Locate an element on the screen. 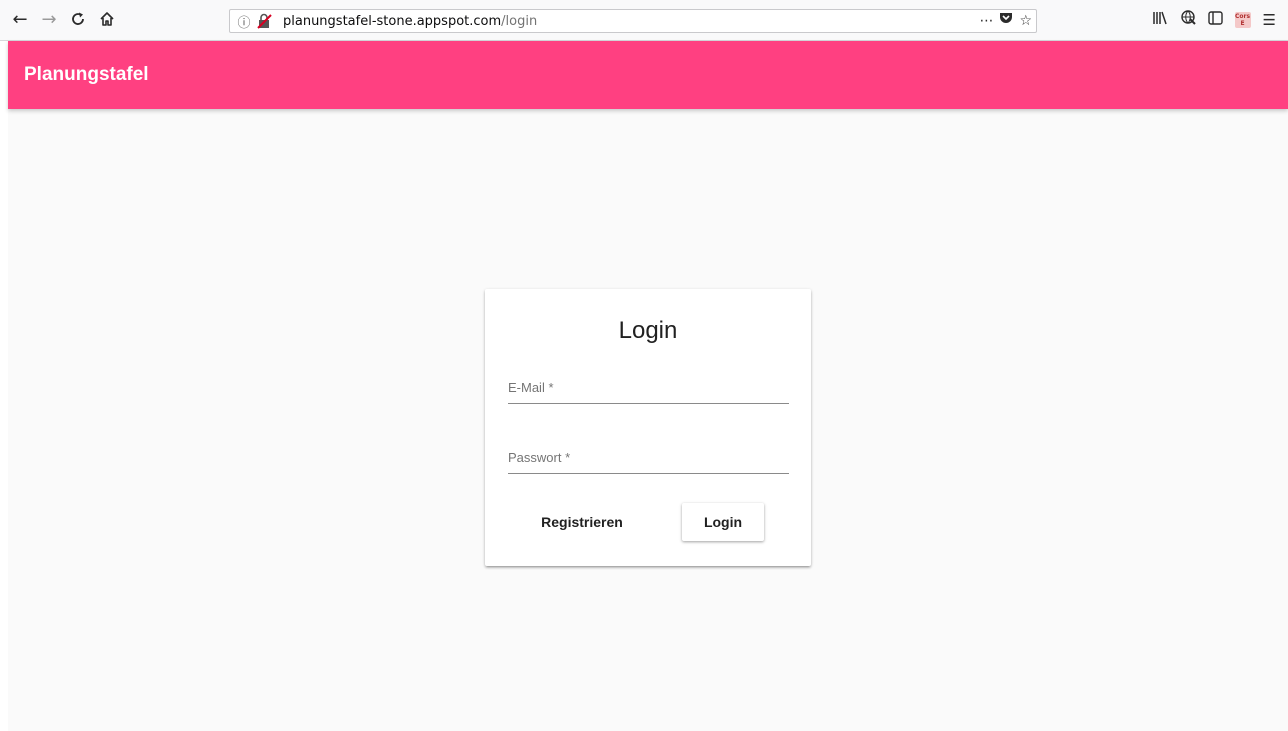 Image resolution: width=1288 pixels, height=731 pixels. insecure-lock-glyph is located at coordinates (264, 21).